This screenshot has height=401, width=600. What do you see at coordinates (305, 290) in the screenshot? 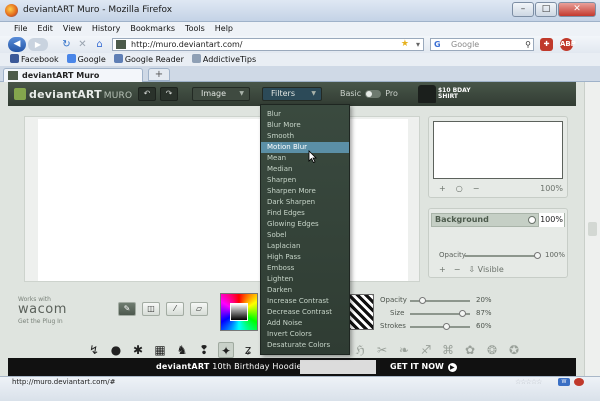
I see `filter-item-darken: Darken` at bounding box center [305, 290].